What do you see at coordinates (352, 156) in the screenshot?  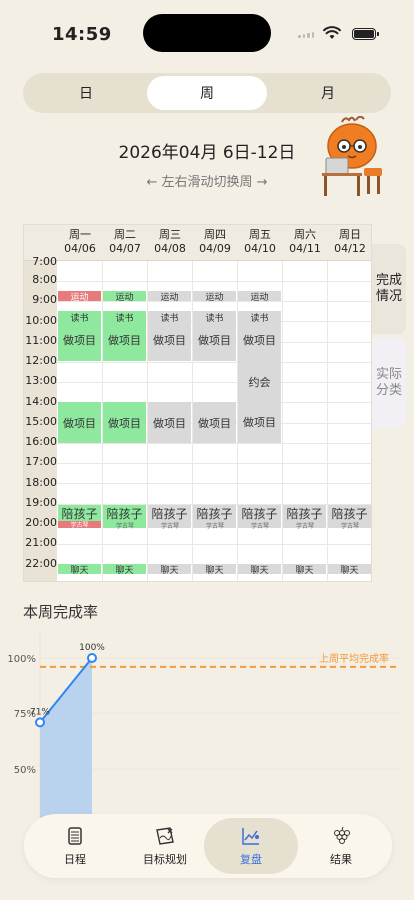 I see `mascot-illustration` at bounding box center [352, 156].